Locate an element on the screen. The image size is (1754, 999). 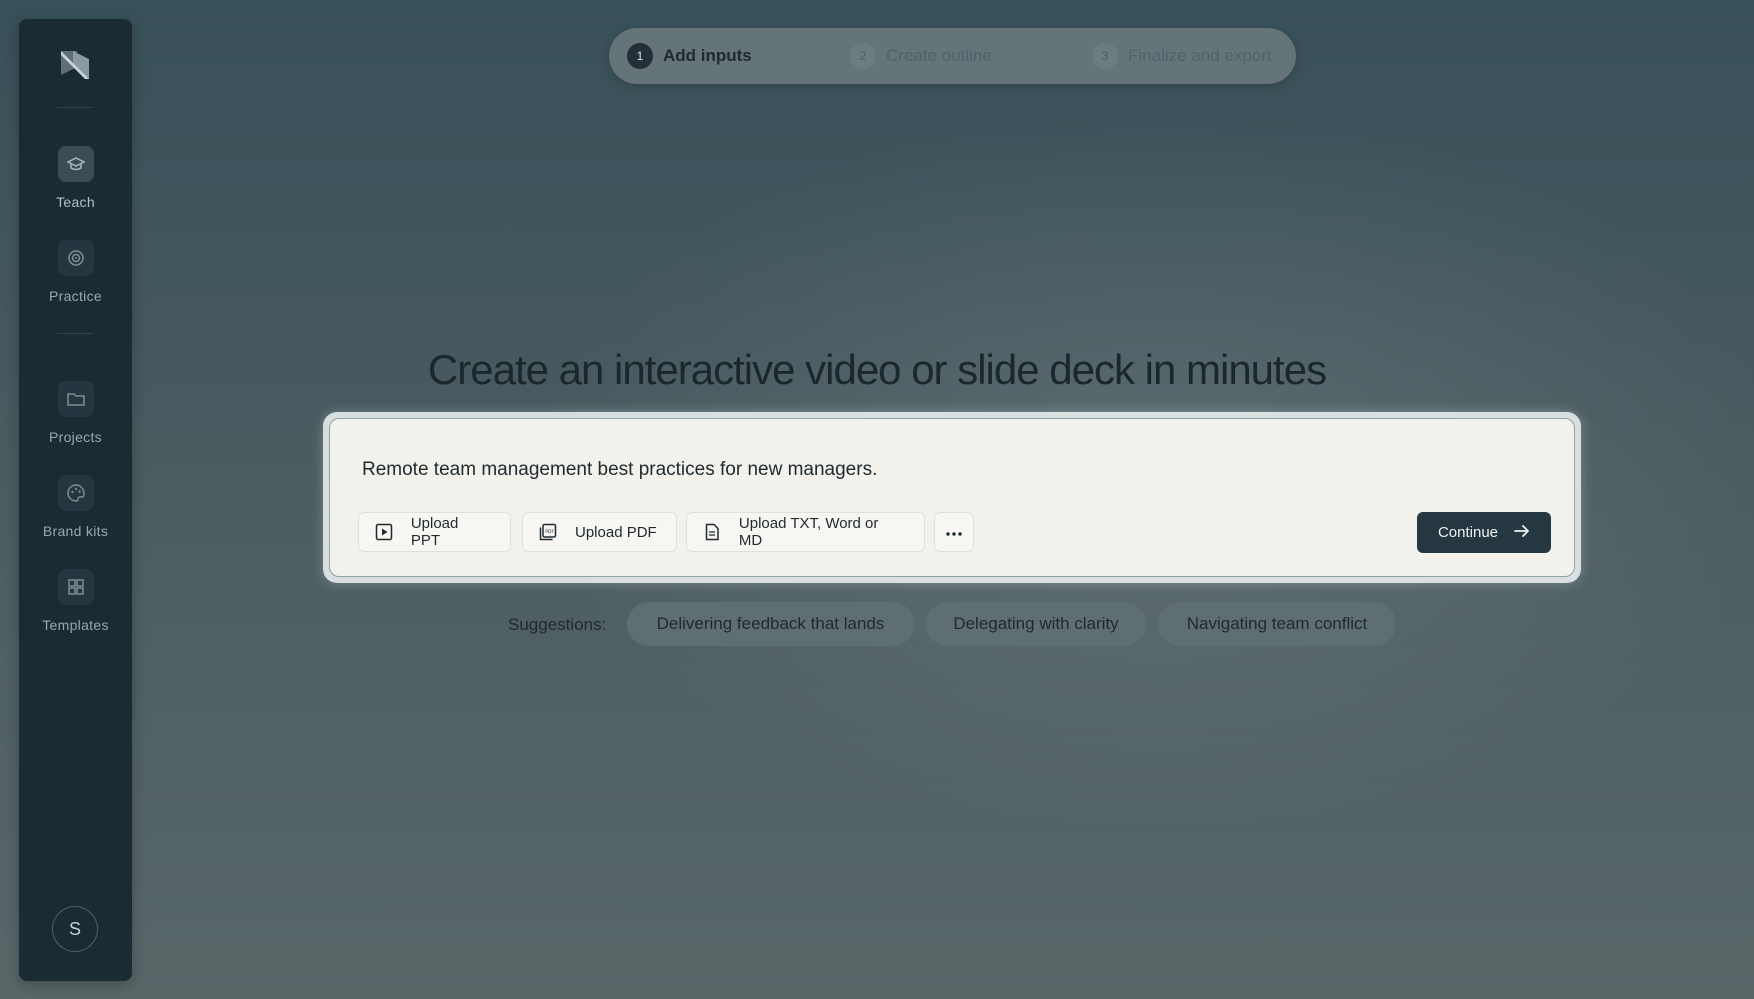
more-options-button is located at coordinates (954, 532).